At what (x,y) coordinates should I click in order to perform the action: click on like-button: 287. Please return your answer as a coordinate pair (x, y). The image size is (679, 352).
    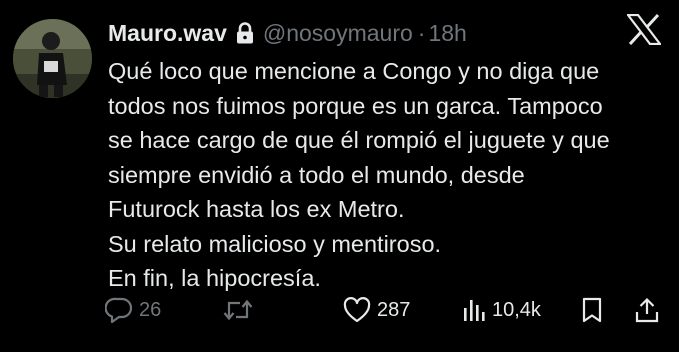
    Looking at the image, I should click on (376, 310).